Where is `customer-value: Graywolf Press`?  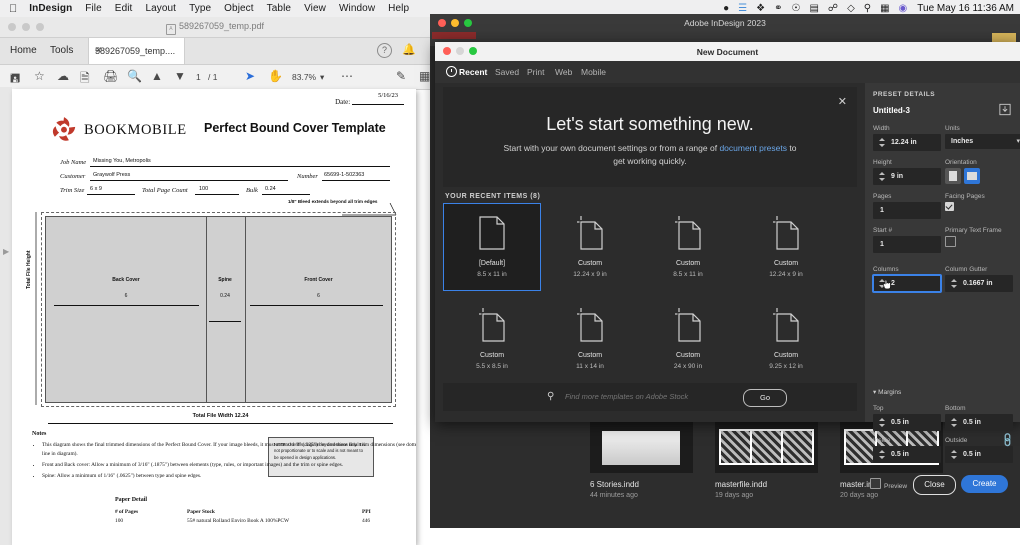
customer-value: Graywolf Press is located at coordinates (112, 175).